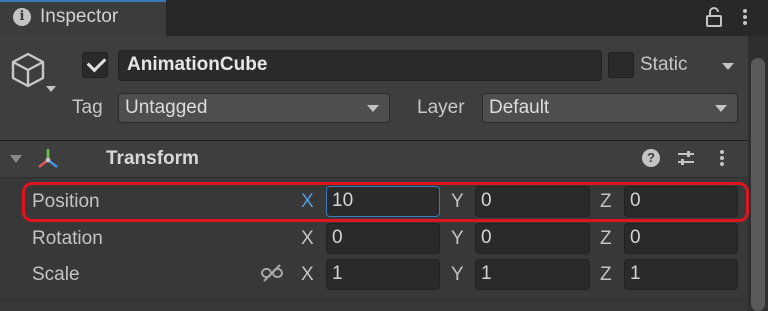 This screenshot has width=768, height=311. What do you see at coordinates (307, 239) in the screenshot?
I see `rotation-x-label: X` at bounding box center [307, 239].